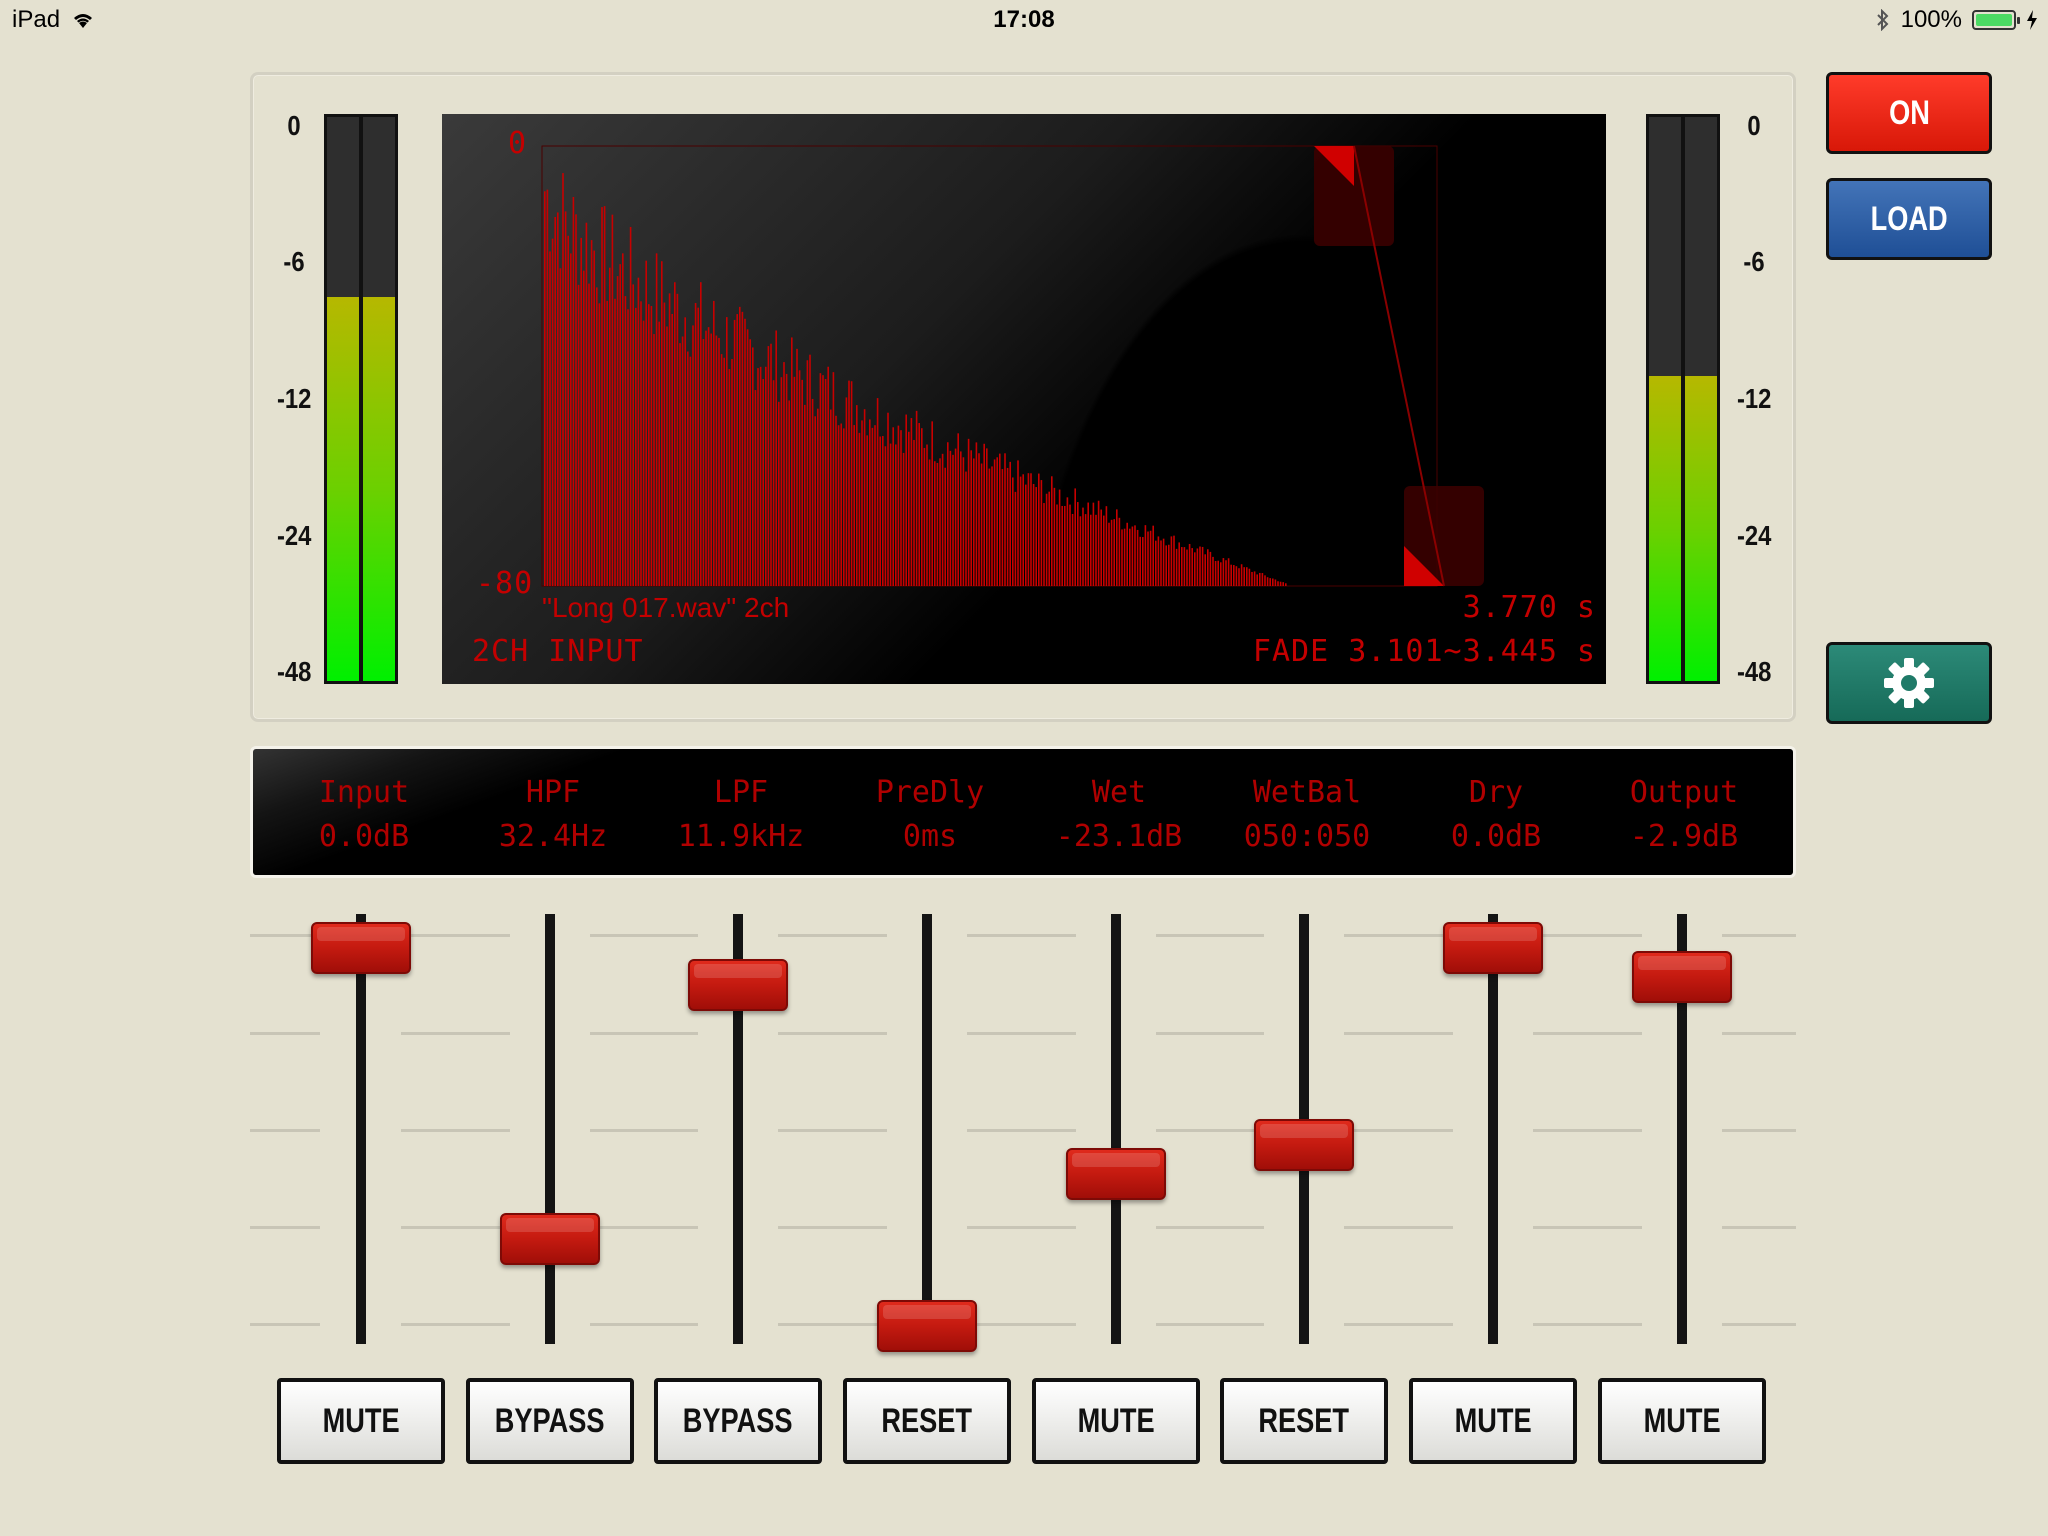 Image resolution: width=2048 pixels, height=1536 pixels. I want to click on input-fader-knob, so click(361, 948).